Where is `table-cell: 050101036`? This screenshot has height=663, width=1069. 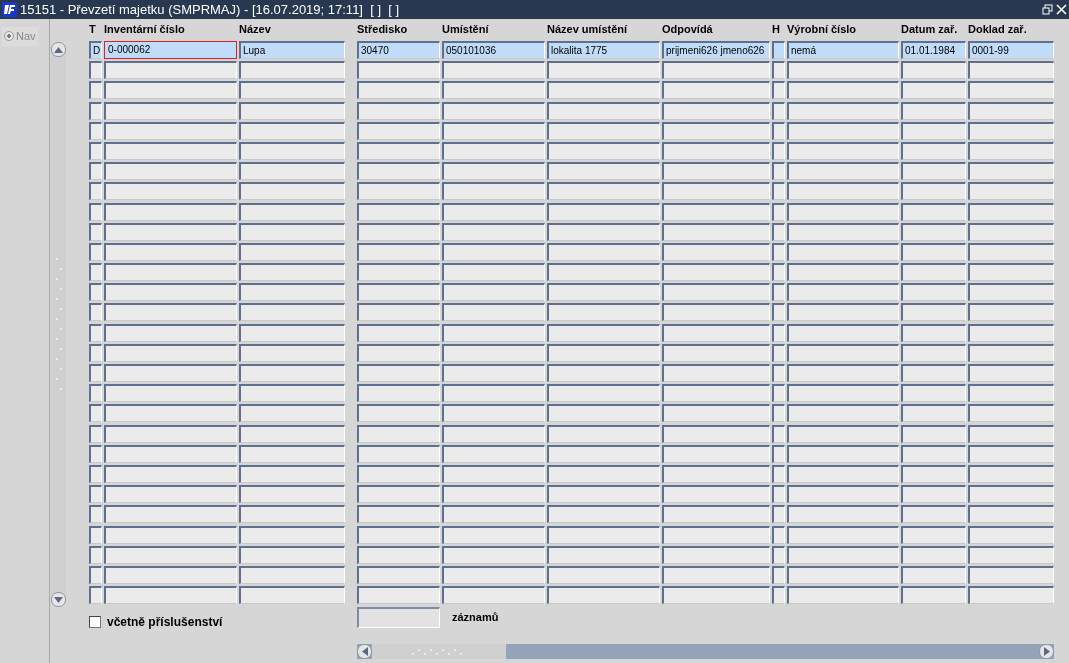 table-cell: 050101036 is located at coordinates (493, 50).